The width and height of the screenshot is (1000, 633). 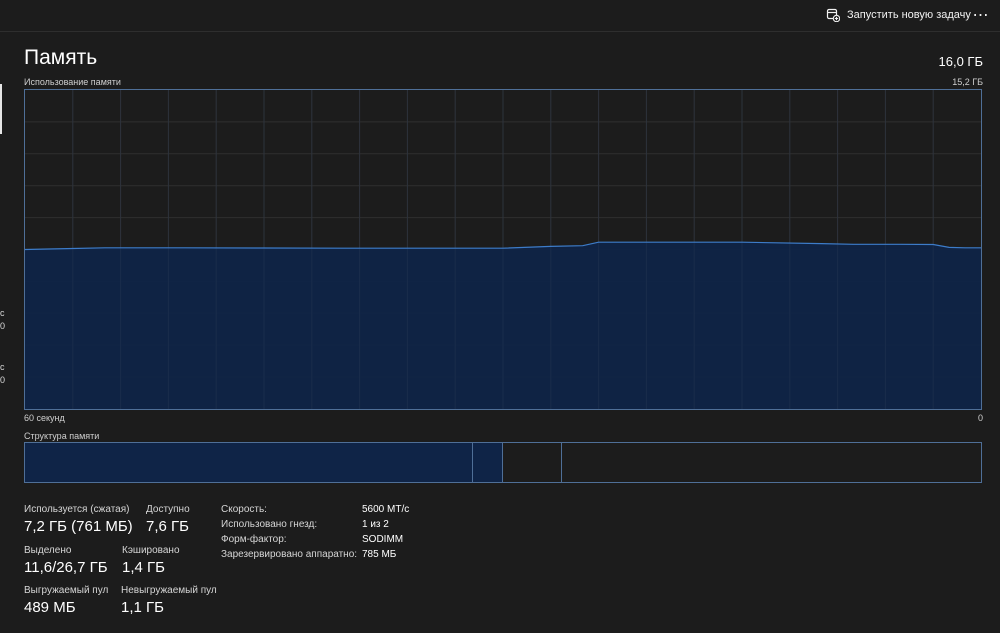 I want to click on speed-label: Скорость:, so click(x=244, y=509).